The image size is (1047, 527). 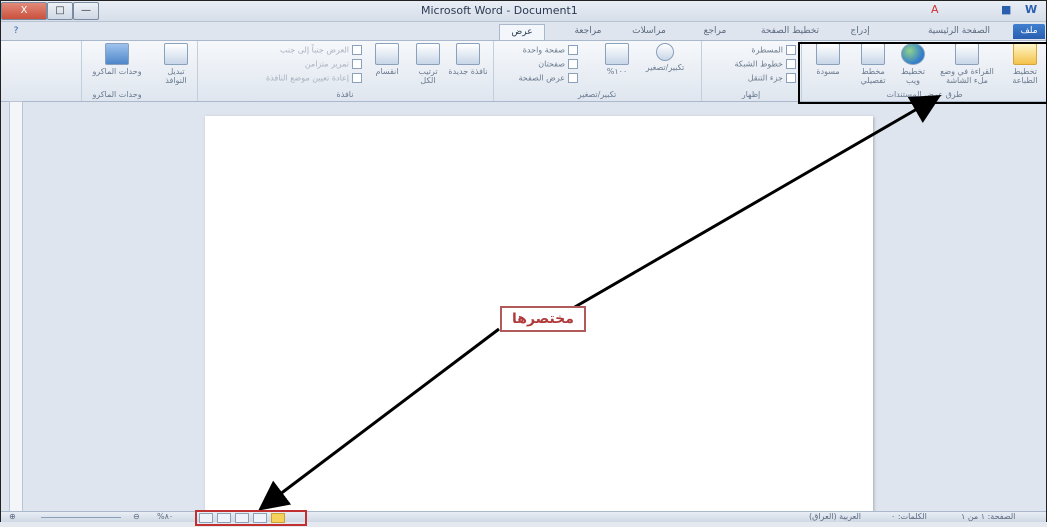 What do you see at coordinates (379, 419) in the screenshot?
I see `arrow-to-view-shortcuts` at bounding box center [379, 419].